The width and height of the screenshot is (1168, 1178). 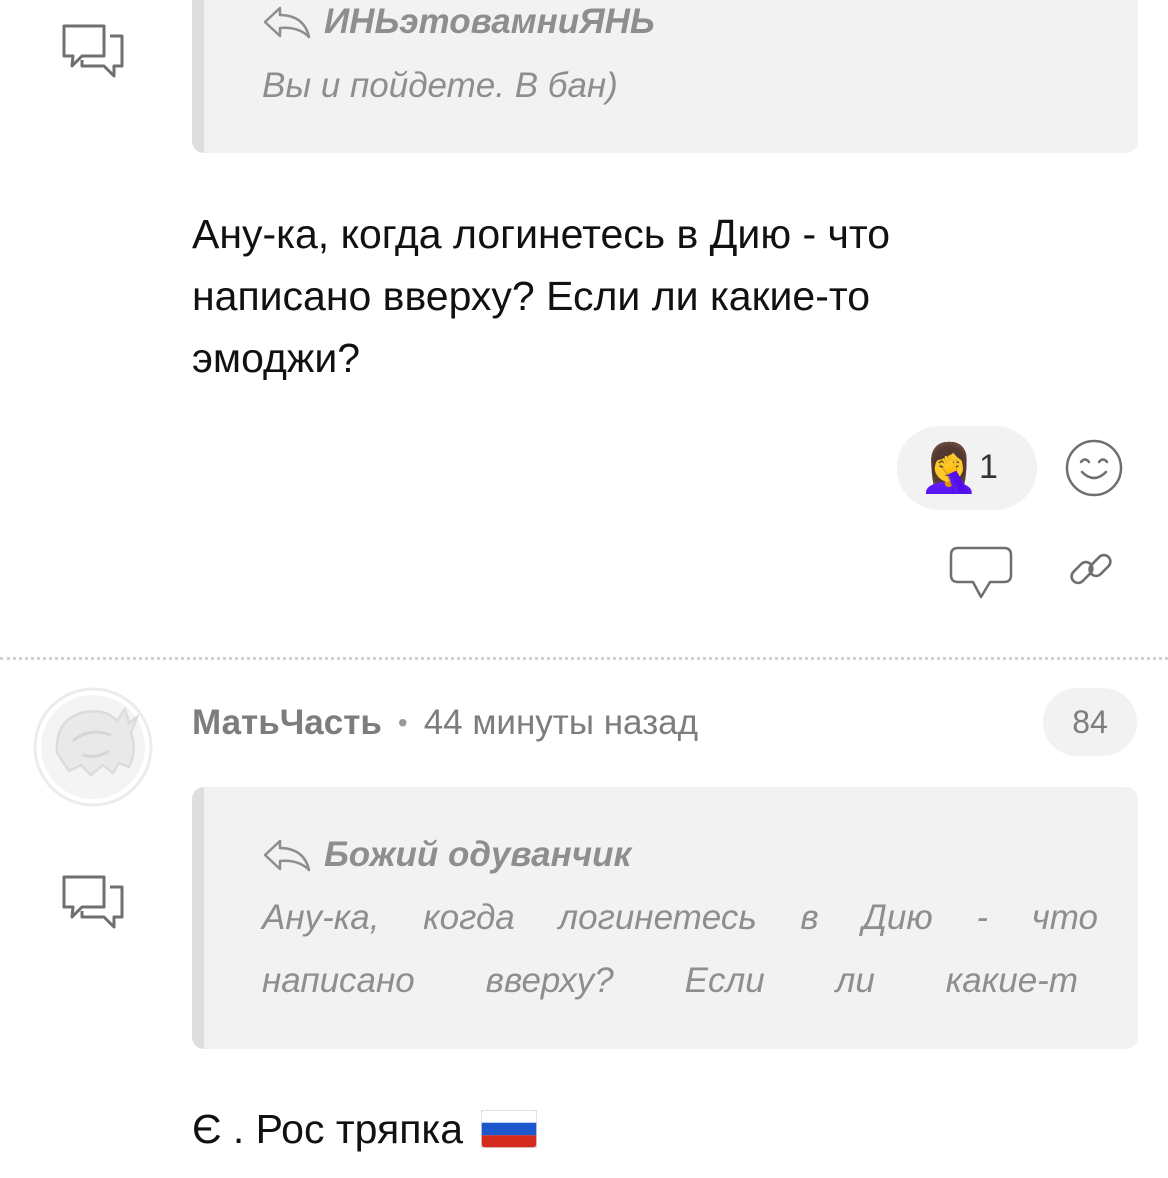 What do you see at coordinates (321, 917) in the screenshot?
I see `quote-word: Ану-ка,` at bounding box center [321, 917].